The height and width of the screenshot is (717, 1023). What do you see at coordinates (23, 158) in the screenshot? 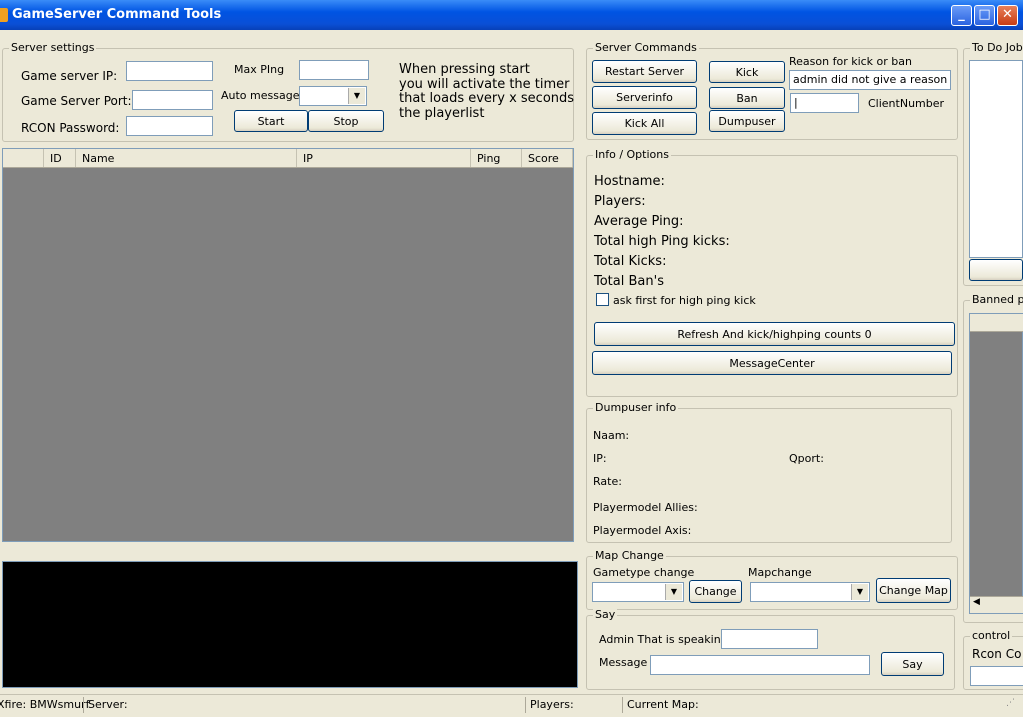
I see `column-header-blank` at bounding box center [23, 158].